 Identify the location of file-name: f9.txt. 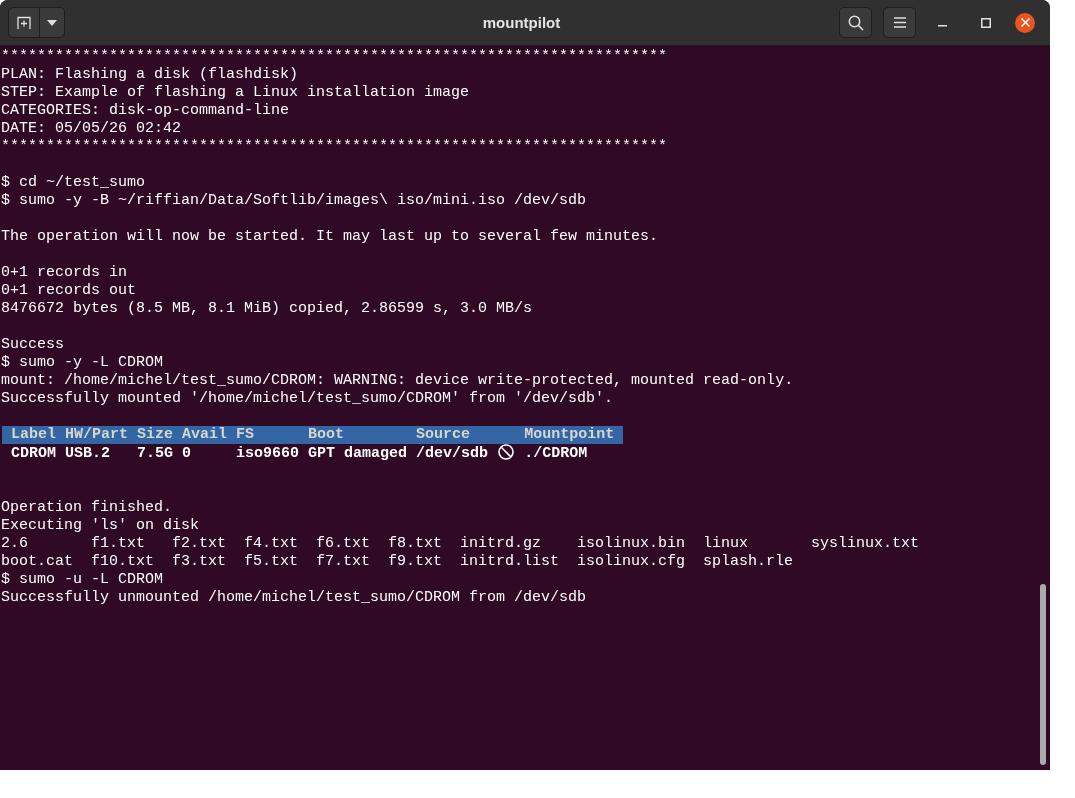
(415, 561).